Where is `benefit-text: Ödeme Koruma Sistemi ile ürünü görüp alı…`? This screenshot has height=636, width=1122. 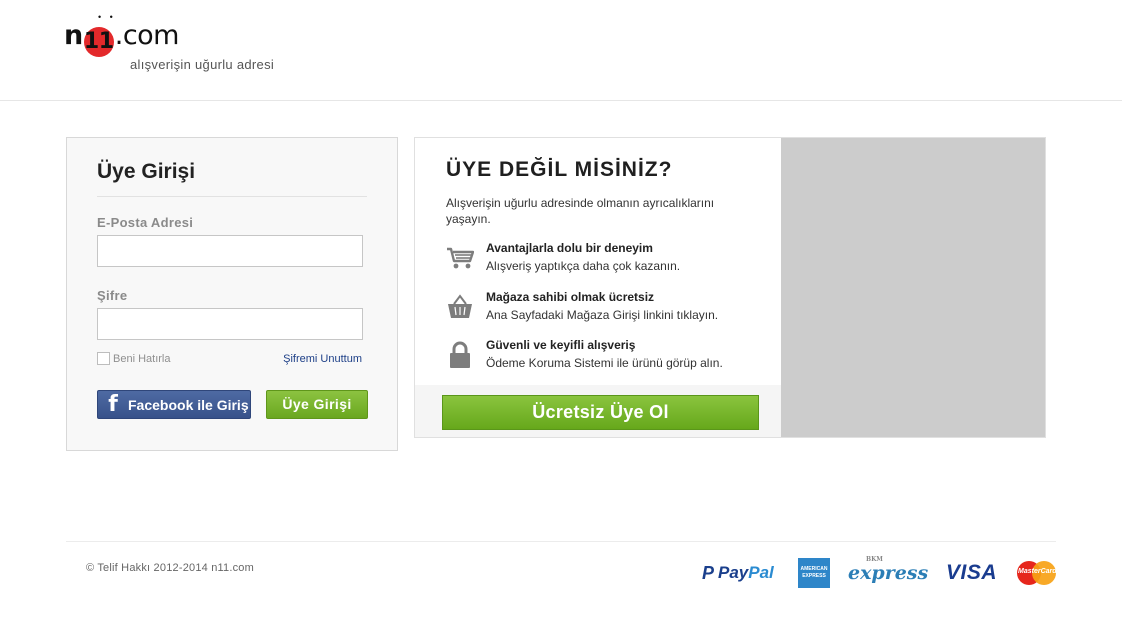 benefit-text: Ödeme Koruma Sistemi ile ürünü görüp alı… is located at coordinates (604, 363).